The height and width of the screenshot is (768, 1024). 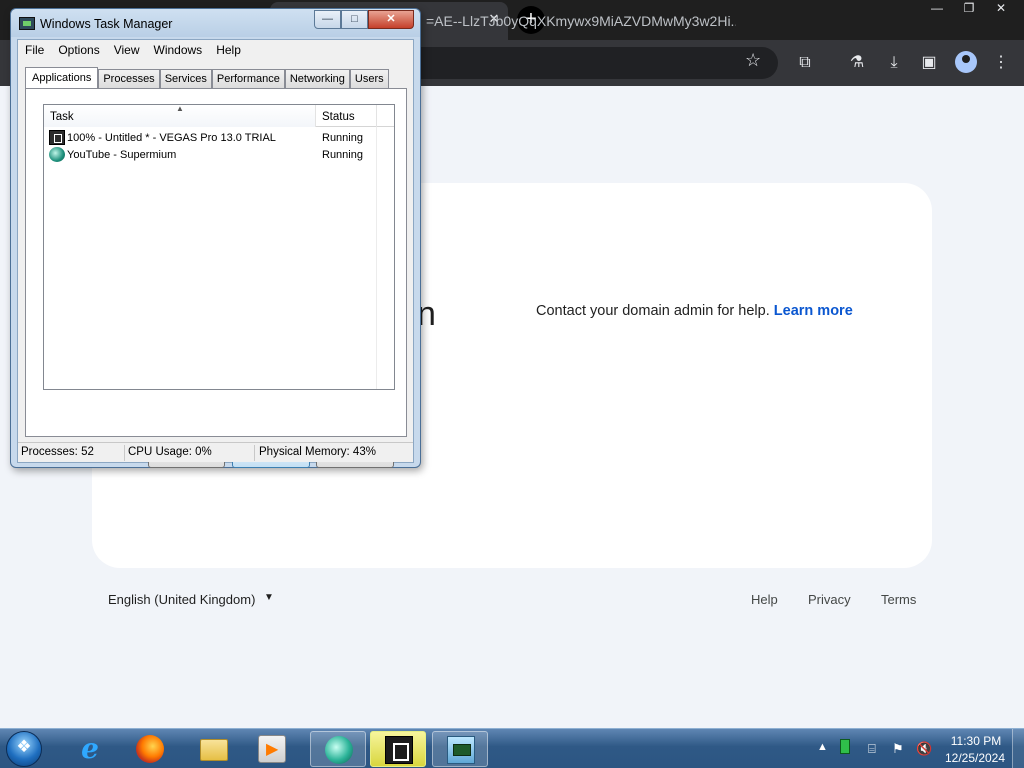 I want to click on contact-message: Contact your domain admin for help., so click(x=653, y=311).